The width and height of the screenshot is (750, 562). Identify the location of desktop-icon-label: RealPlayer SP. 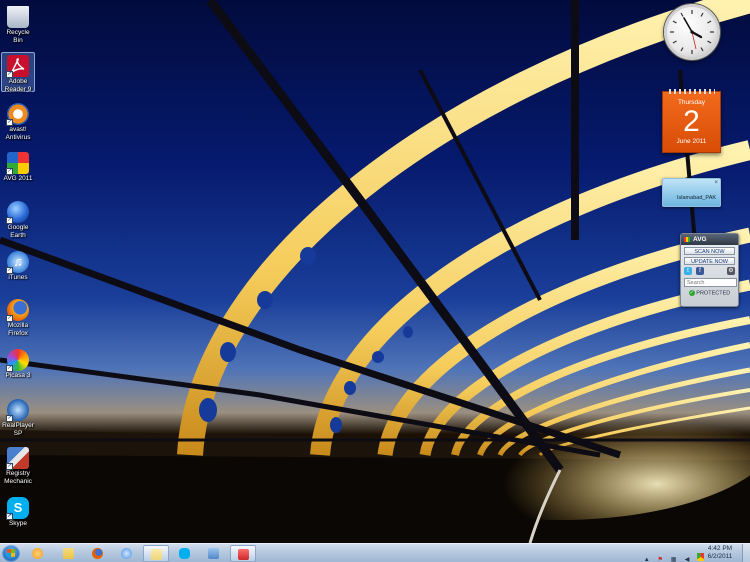
(18, 429).